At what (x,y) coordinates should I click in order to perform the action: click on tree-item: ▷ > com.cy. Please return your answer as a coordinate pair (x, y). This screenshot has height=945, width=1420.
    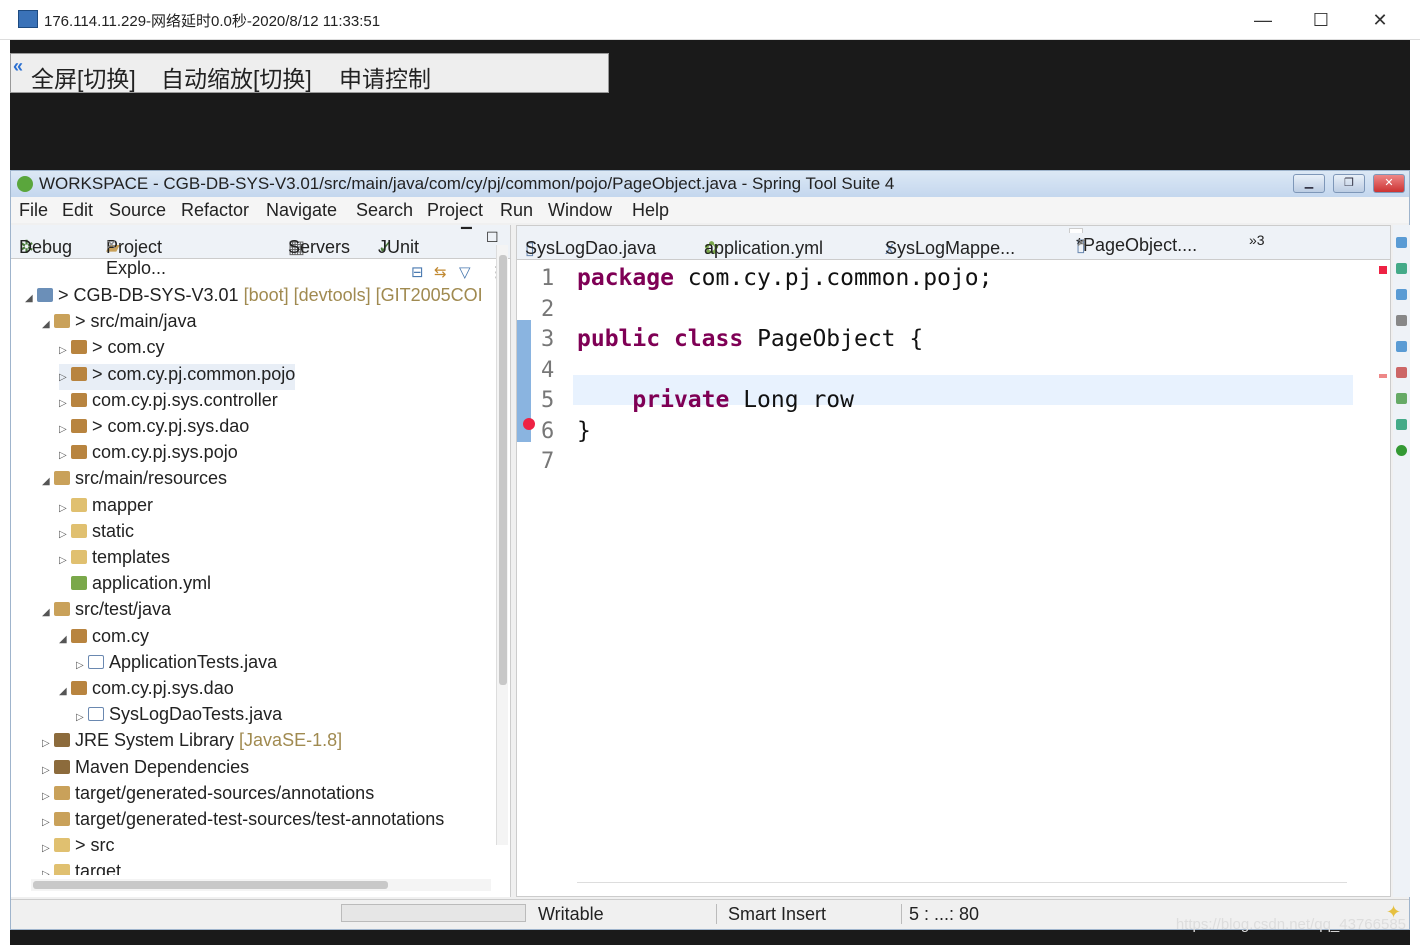
    Looking at the image, I should click on (112, 350).